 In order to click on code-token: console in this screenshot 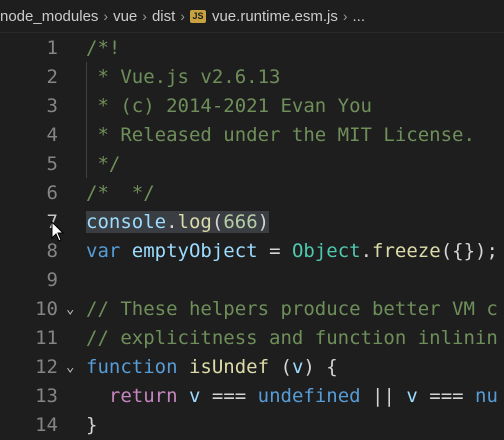, I will do `click(126, 222)`.